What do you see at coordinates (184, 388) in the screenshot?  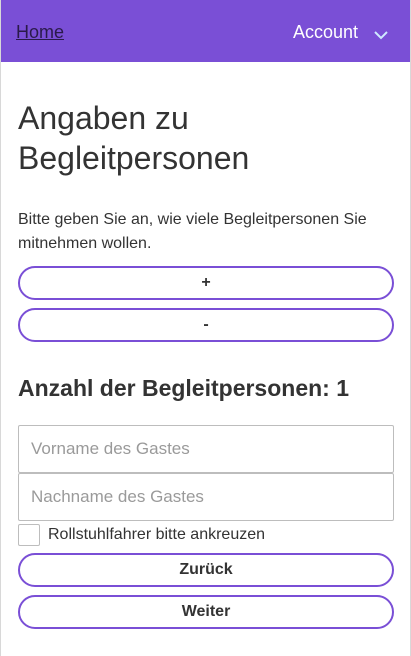 I see `companion-count-heading: Anzahl der Begleitpersonen: 1` at bounding box center [184, 388].